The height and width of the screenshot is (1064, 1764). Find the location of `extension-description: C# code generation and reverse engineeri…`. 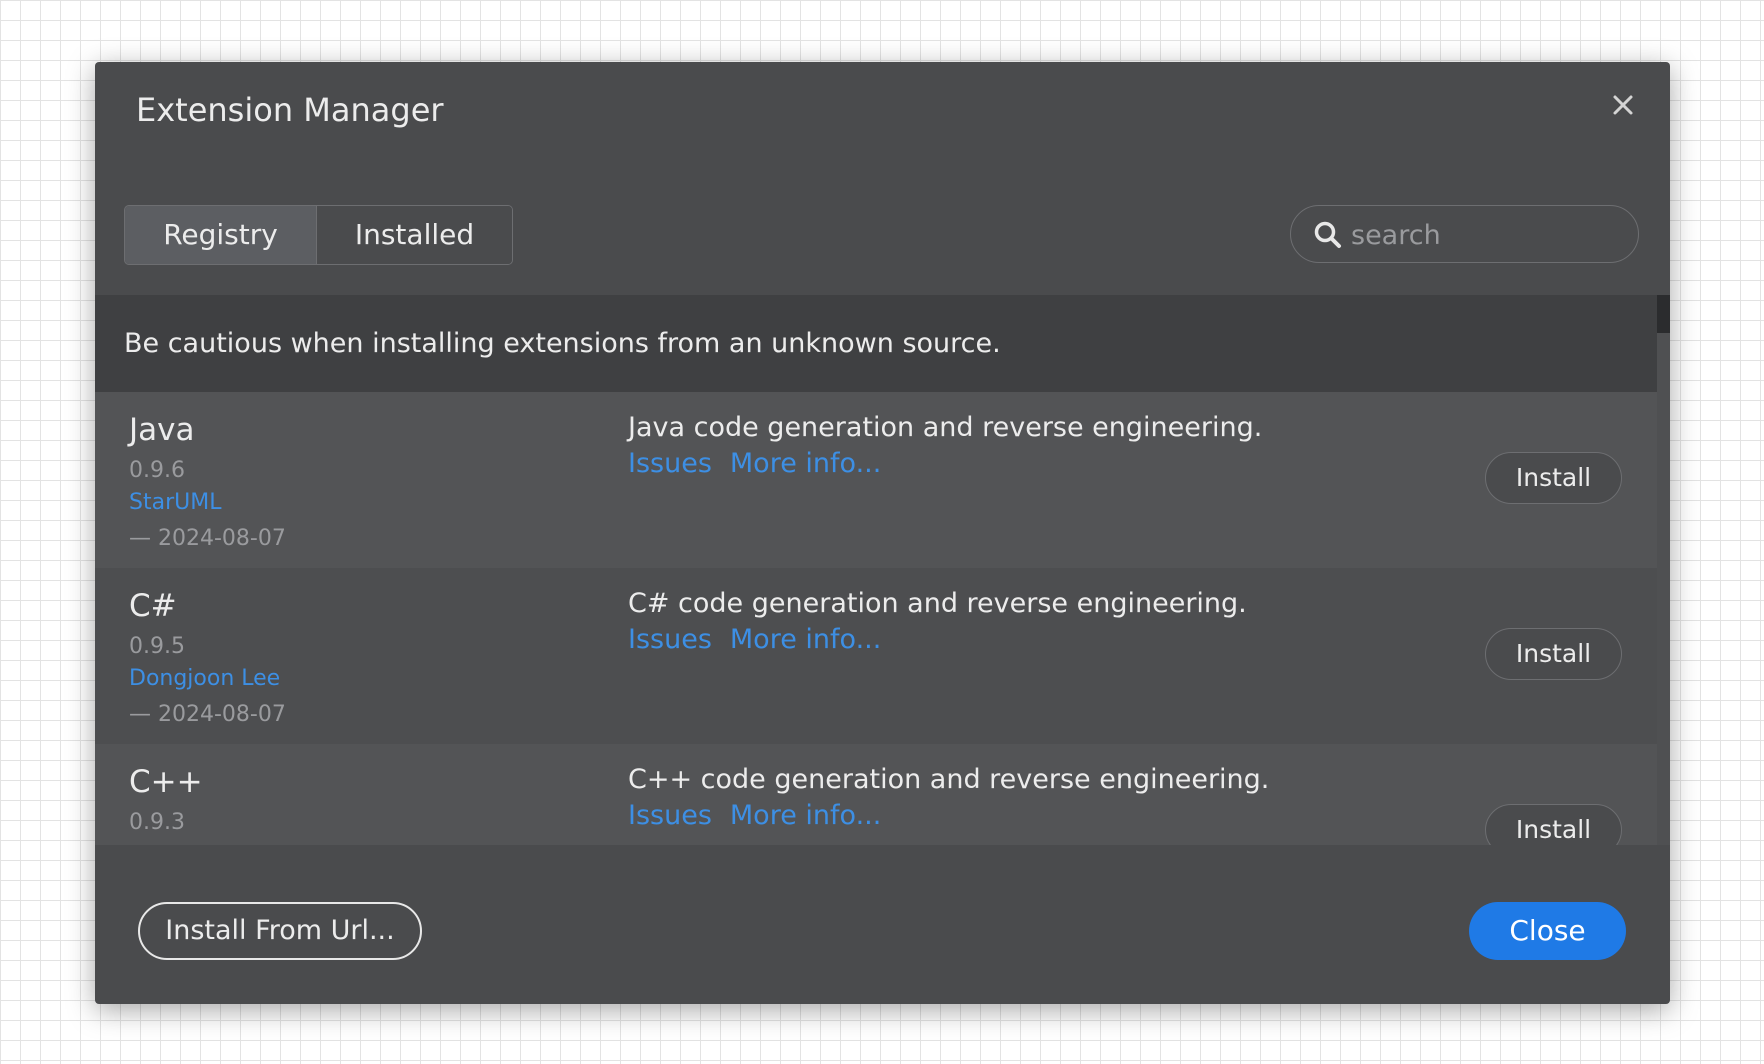

extension-description: C# code generation and reverse engineeri… is located at coordinates (937, 603).